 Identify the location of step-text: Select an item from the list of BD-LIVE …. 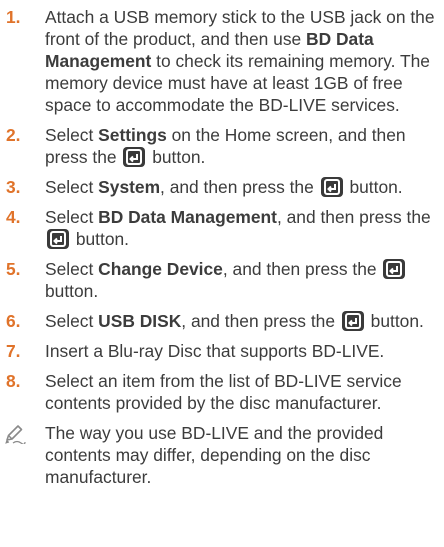
(223, 392).